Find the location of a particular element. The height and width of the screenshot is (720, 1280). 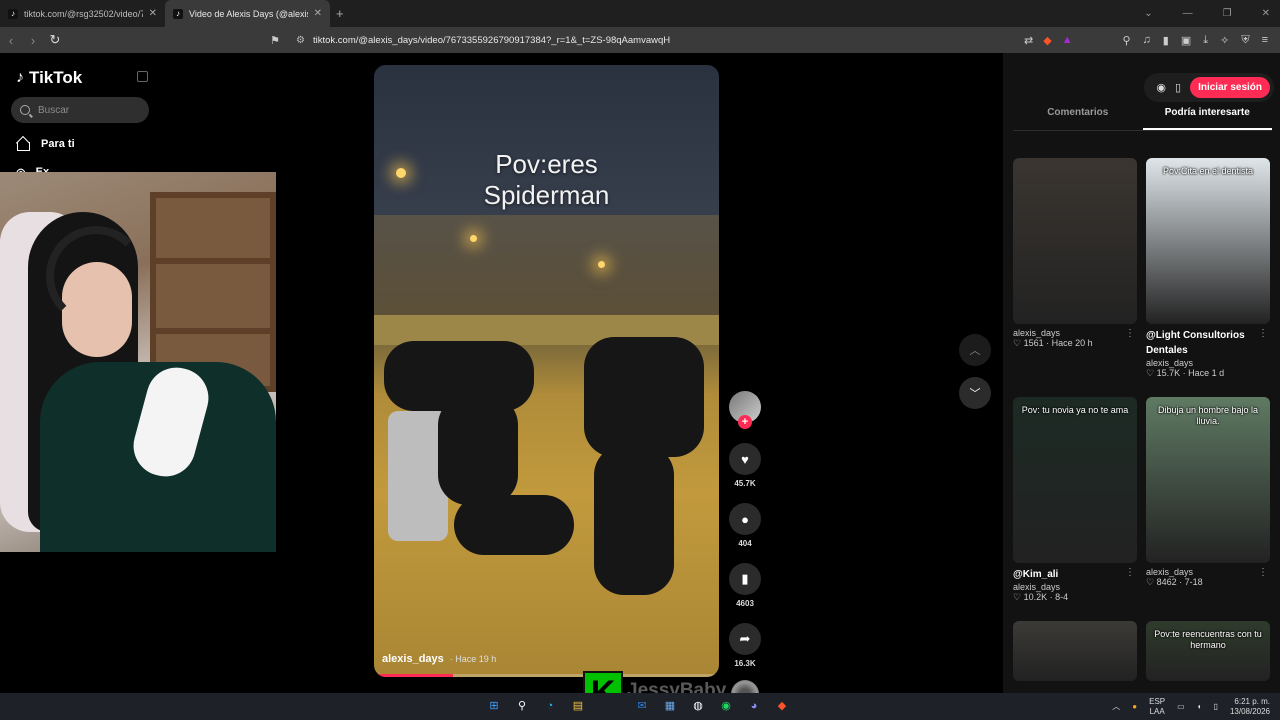

tiktok-favicon-icon: ♪ is located at coordinates (178, 13).